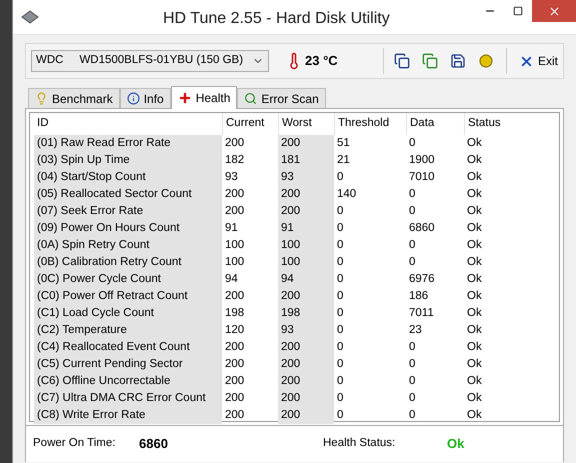  What do you see at coordinates (231, 177) in the screenshot?
I see `table-cell-text: 93` at bounding box center [231, 177].